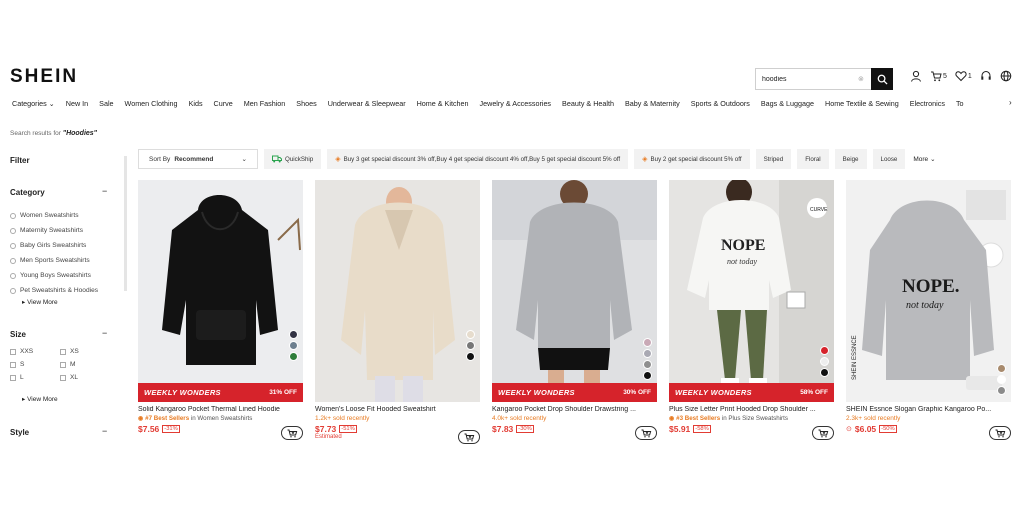 This screenshot has width=1024, height=512. Describe the element at coordinates (196, 106) in the screenshot. I see `nav-item: Kids` at that location.